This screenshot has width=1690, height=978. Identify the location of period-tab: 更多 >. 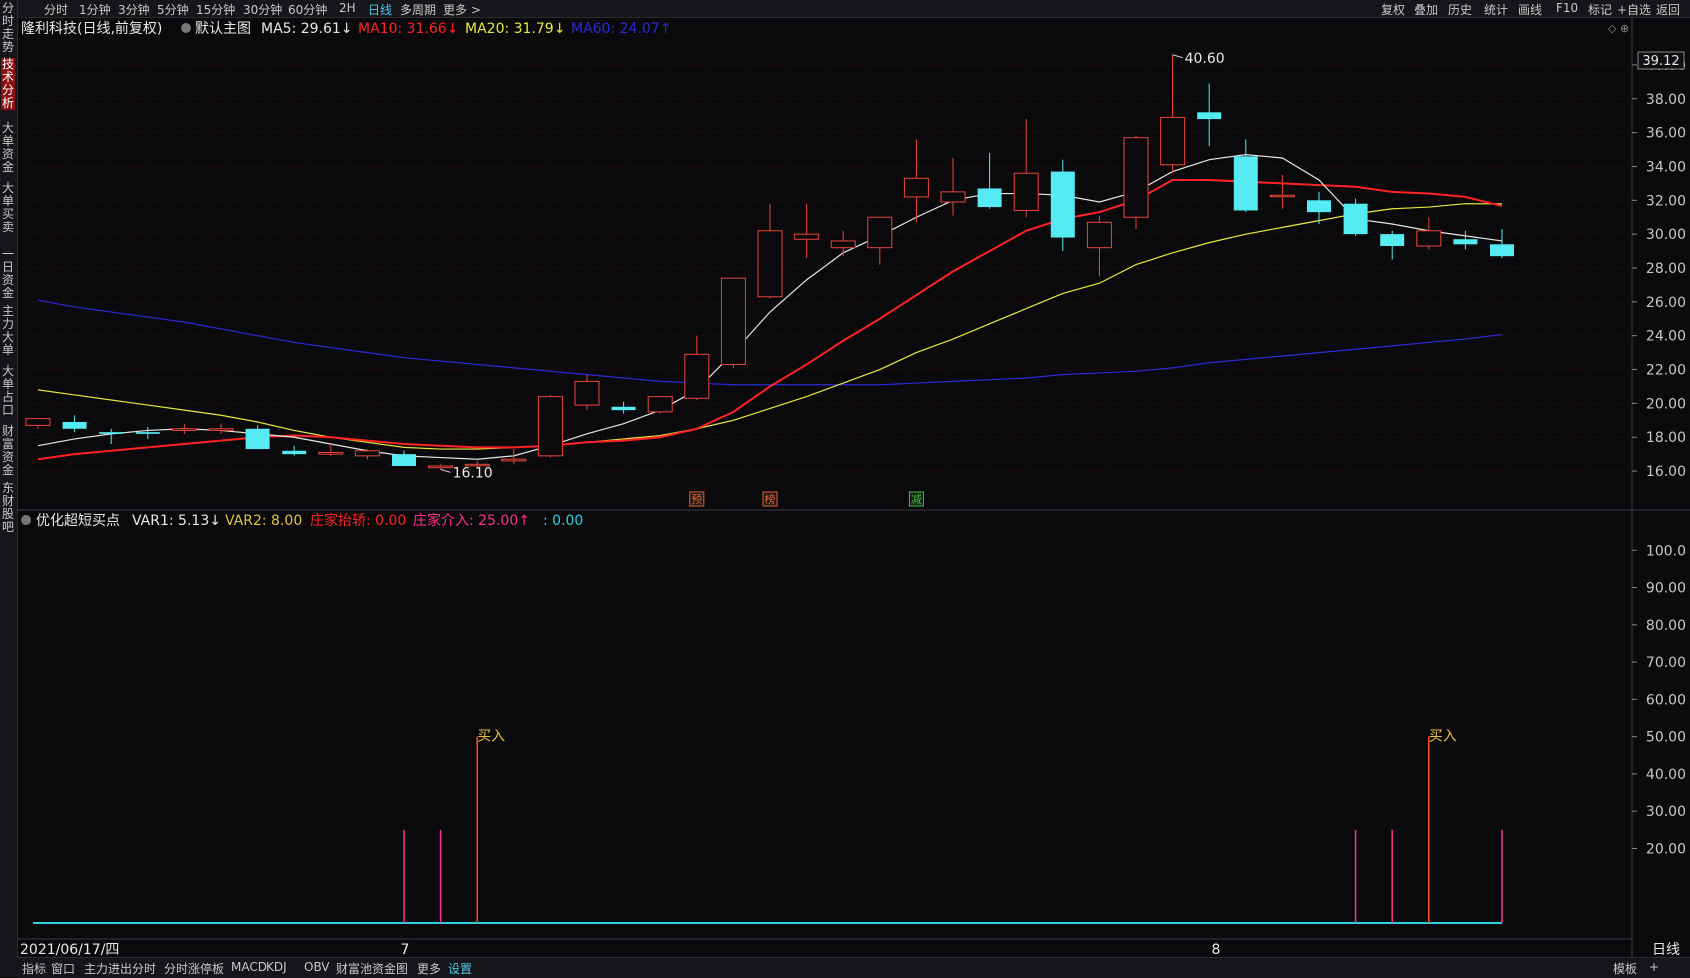
(462, 9).